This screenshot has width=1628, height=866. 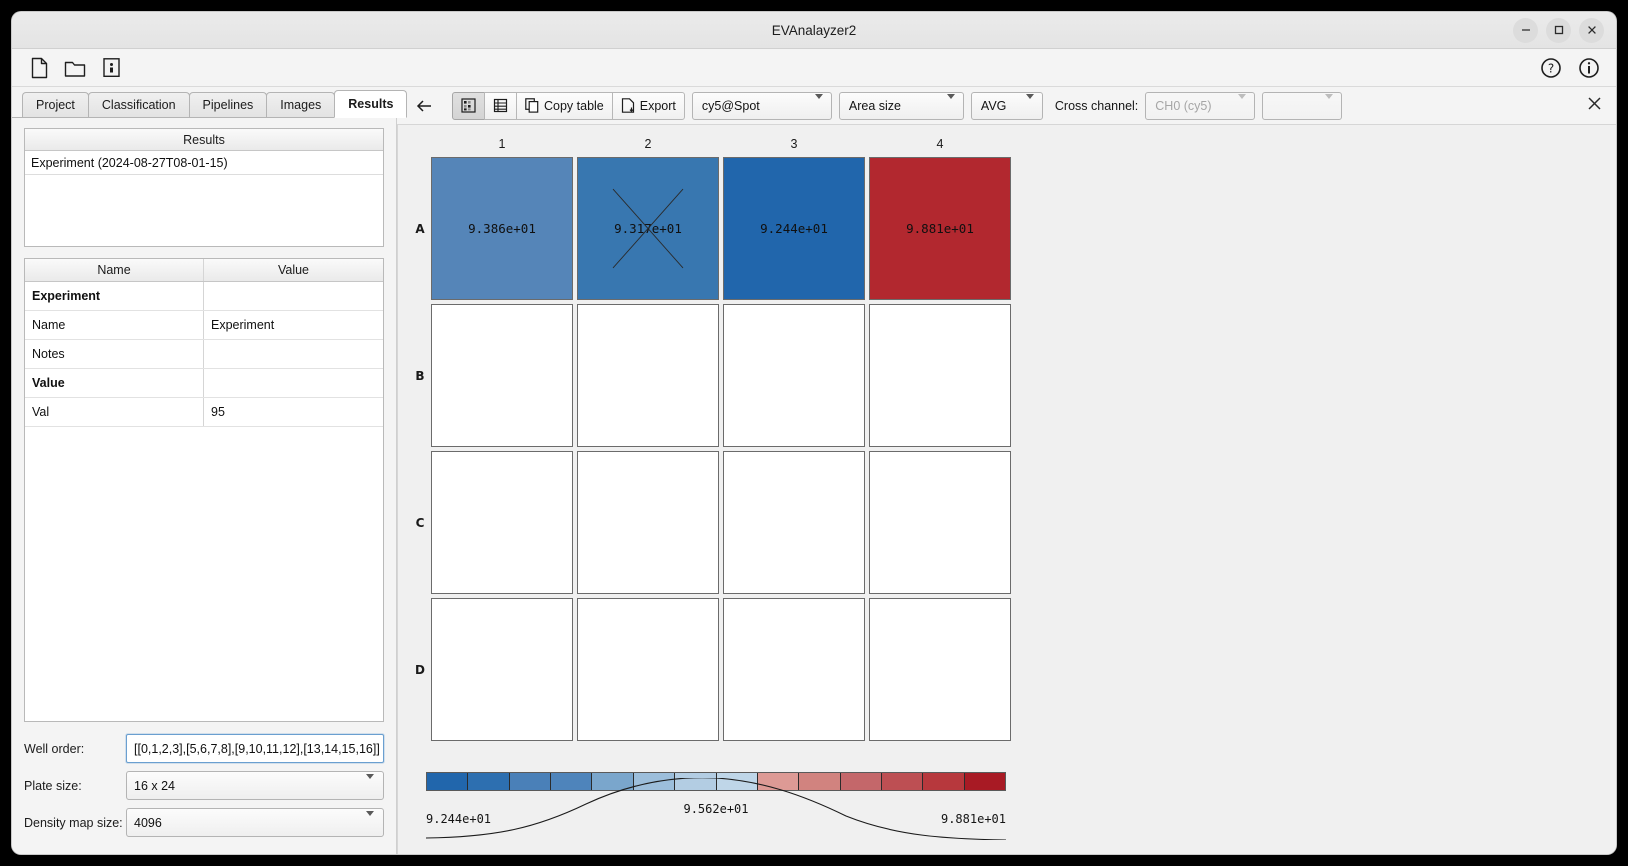 I want to click on well-A1: 9.386e+01, so click(x=502, y=228).